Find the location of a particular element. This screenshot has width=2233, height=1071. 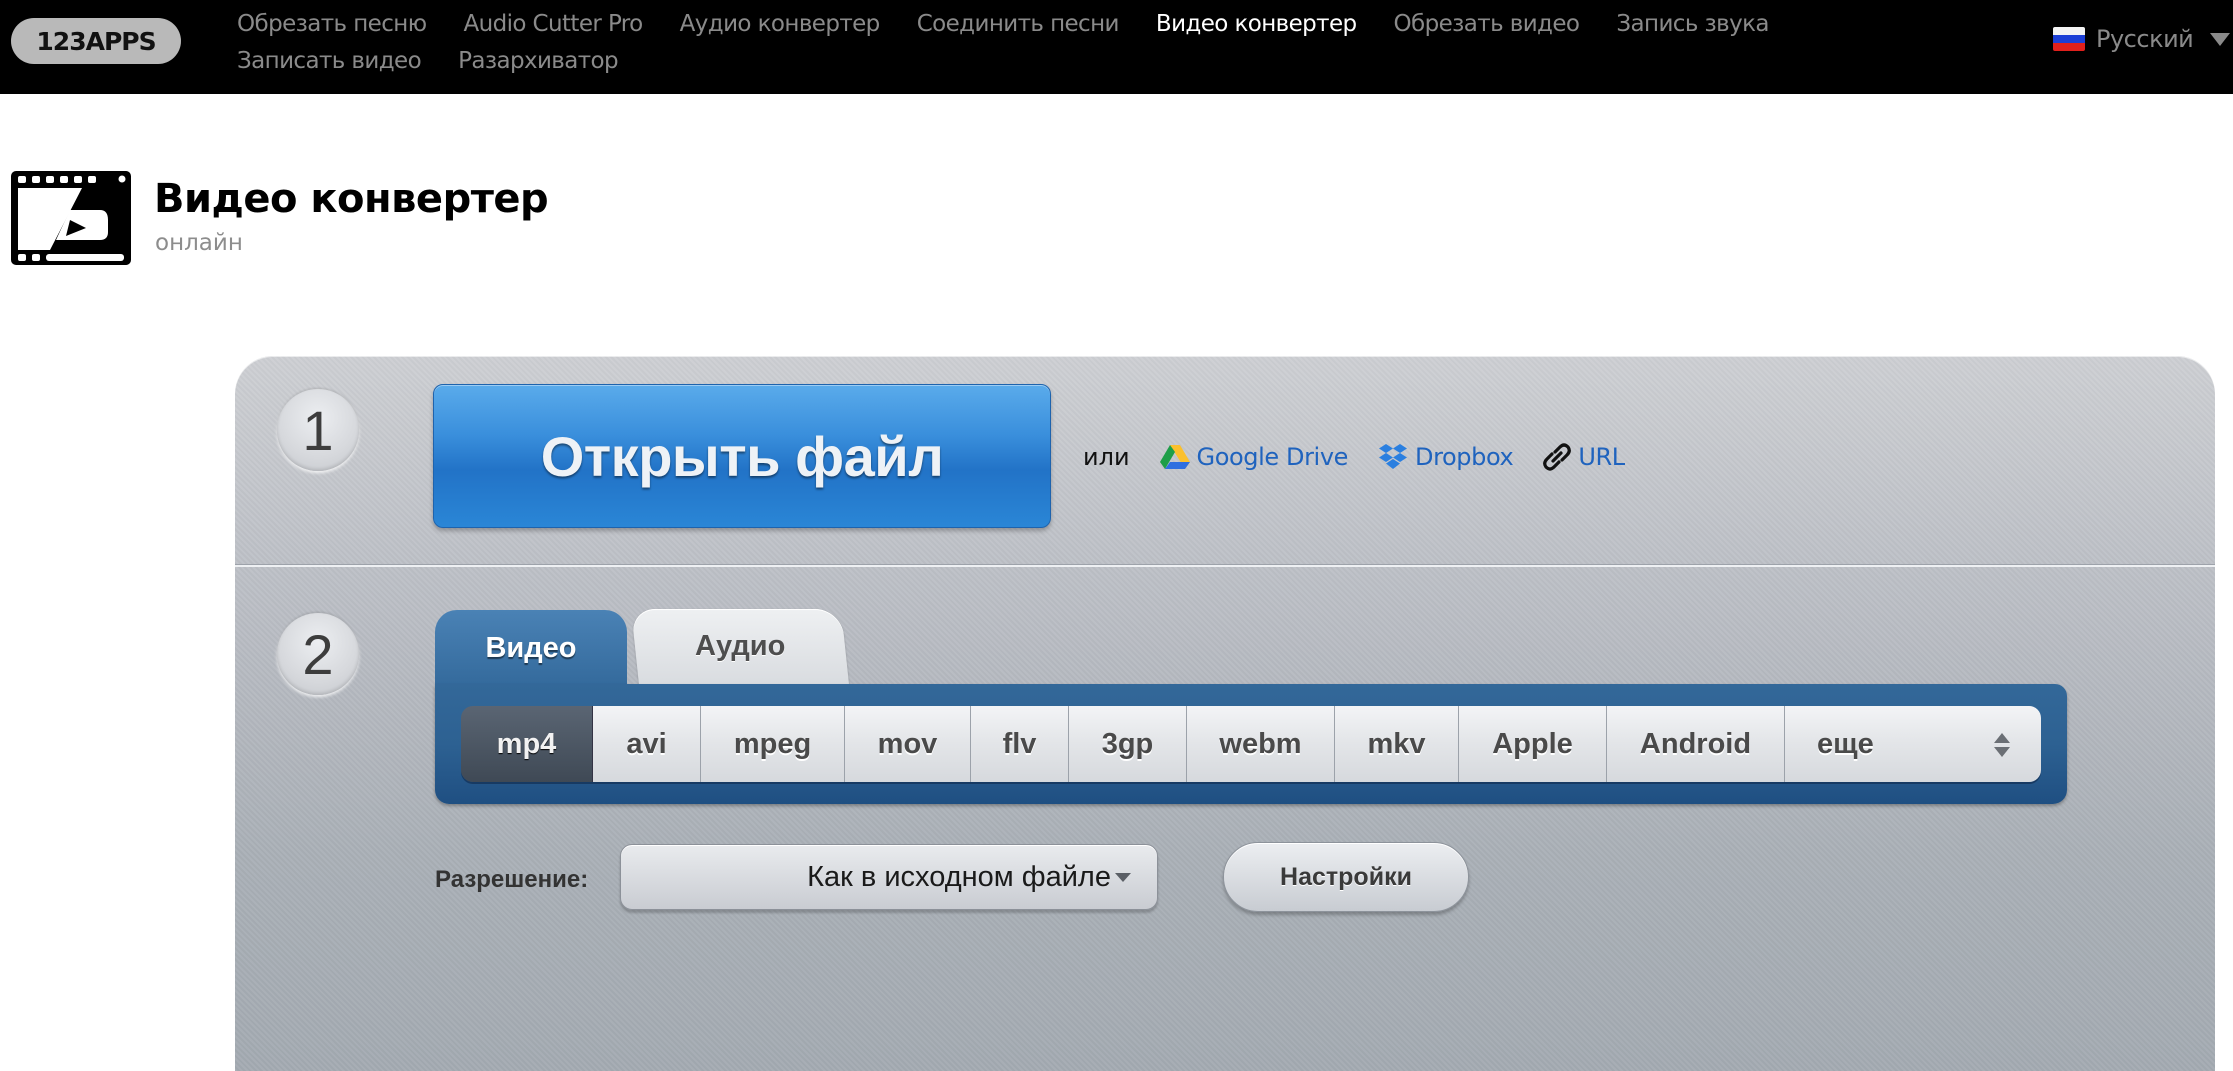

url-label: URL is located at coordinates (1601, 457).